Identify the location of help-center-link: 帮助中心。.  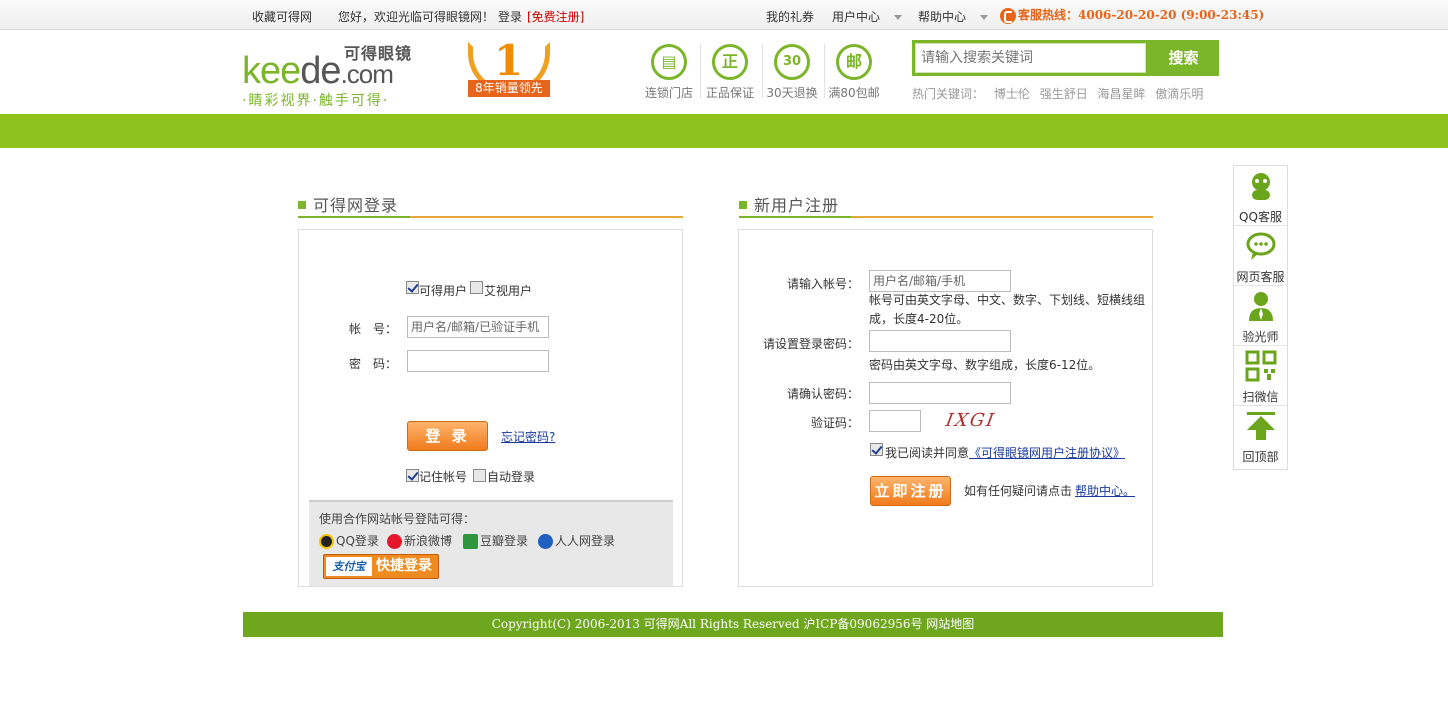
(1105, 490).